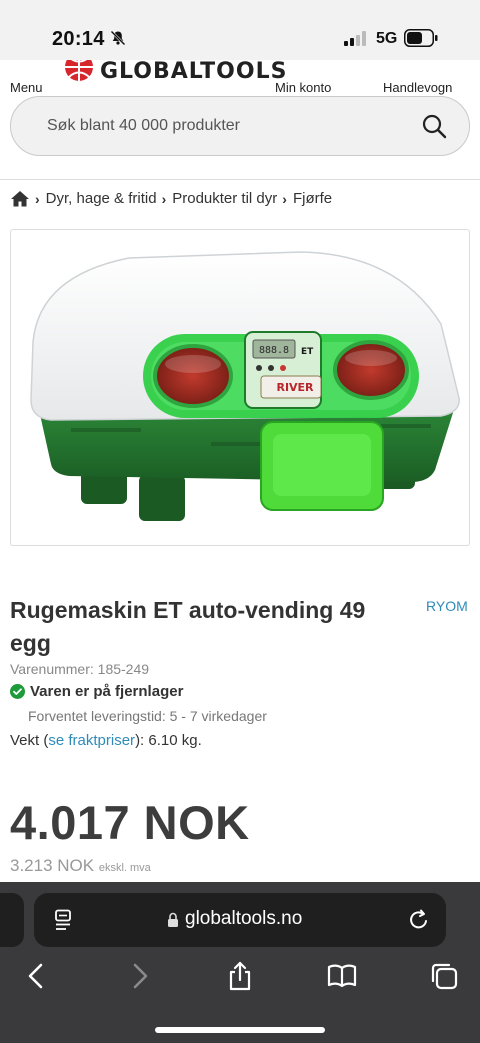 Image resolution: width=480 pixels, height=1043 pixels. I want to click on cart-link: Handlevogn, so click(417, 87).